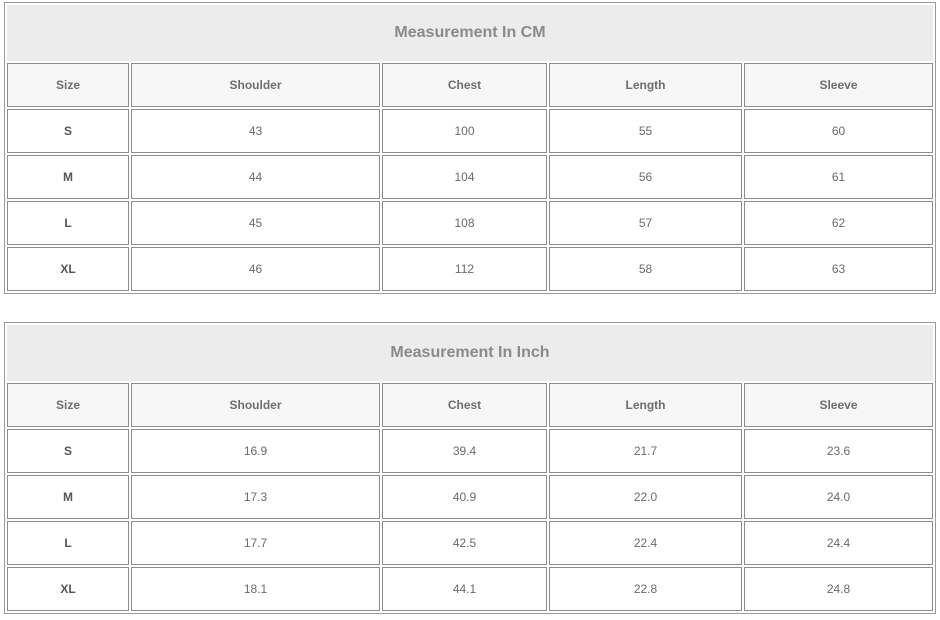 This screenshot has height=620, width=940. I want to click on table-row: M 44 104 56 61, so click(470, 177).